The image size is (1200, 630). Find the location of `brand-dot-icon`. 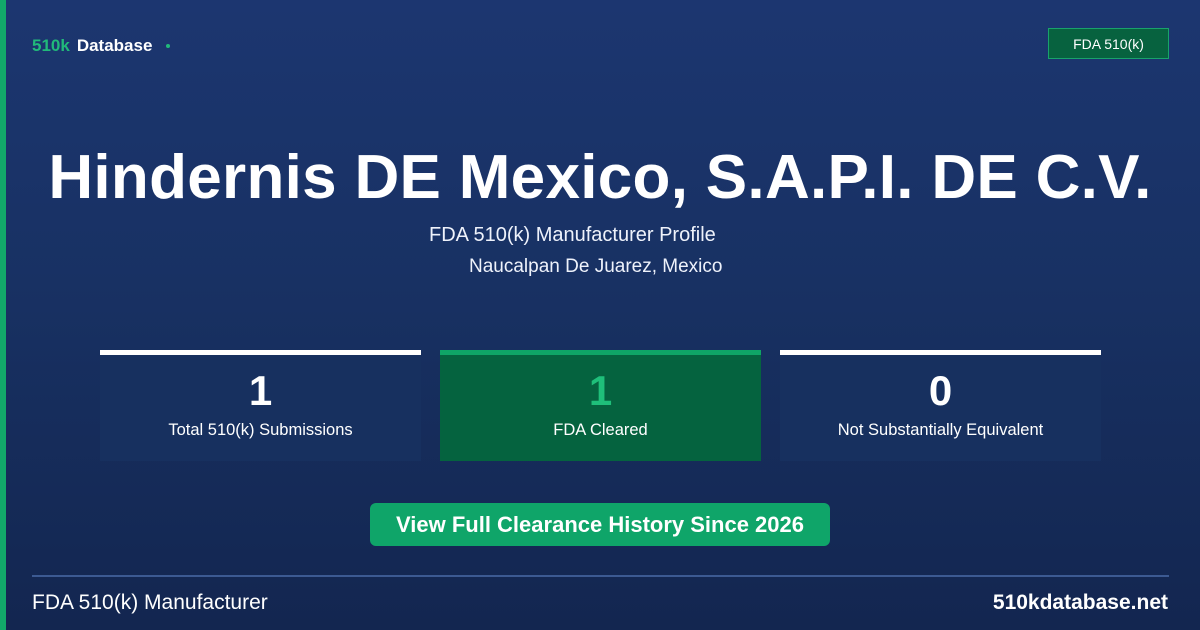

brand-dot-icon is located at coordinates (168, 46).